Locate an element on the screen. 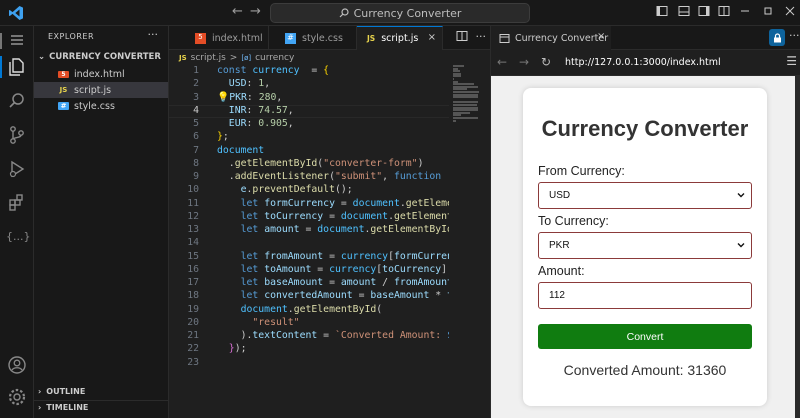  source-control-icon is located at coordinates (17, 135).